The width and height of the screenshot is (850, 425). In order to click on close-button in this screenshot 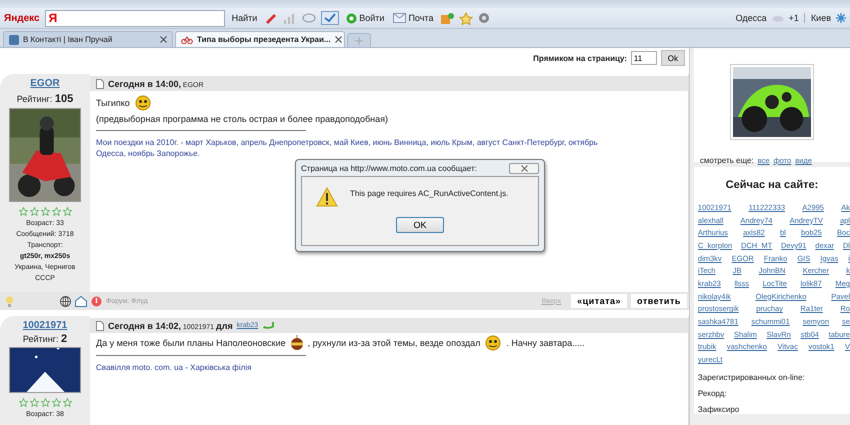, I will do `click(524, 168)`.